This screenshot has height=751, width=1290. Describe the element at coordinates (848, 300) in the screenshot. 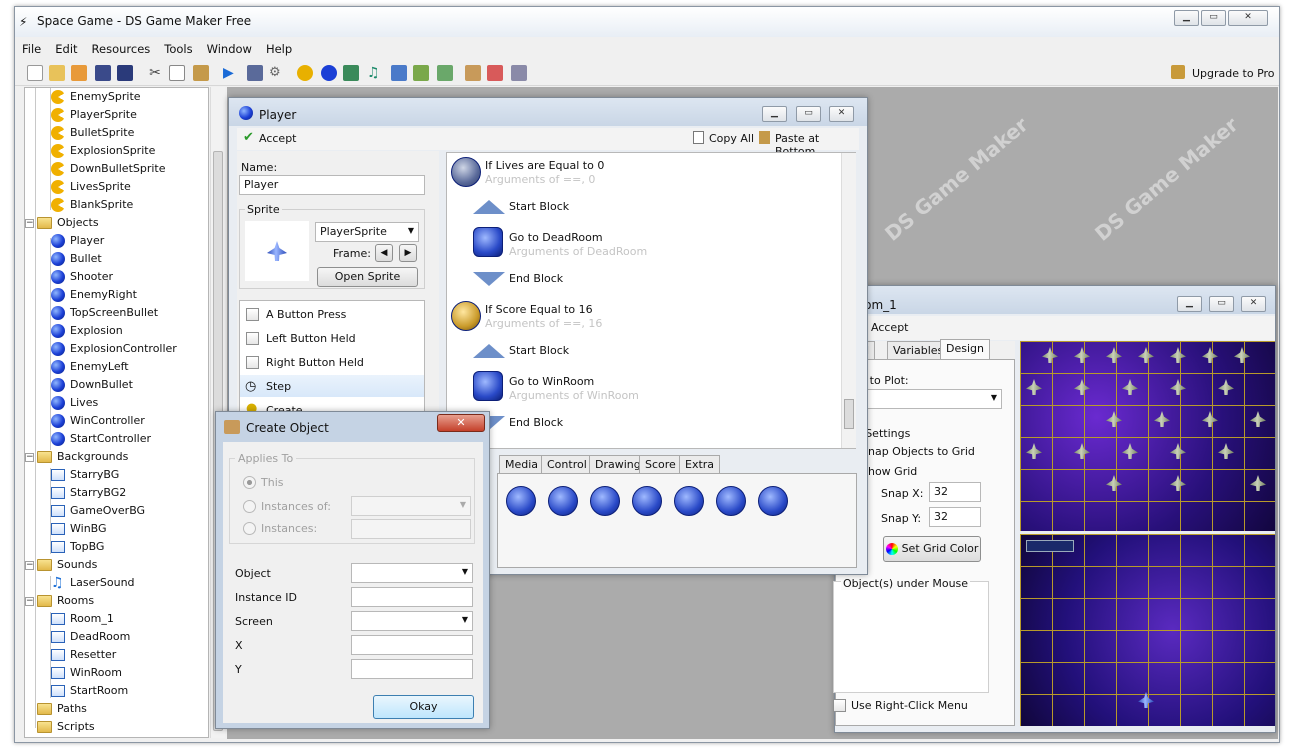

I see `action-scrollbar` at that location.